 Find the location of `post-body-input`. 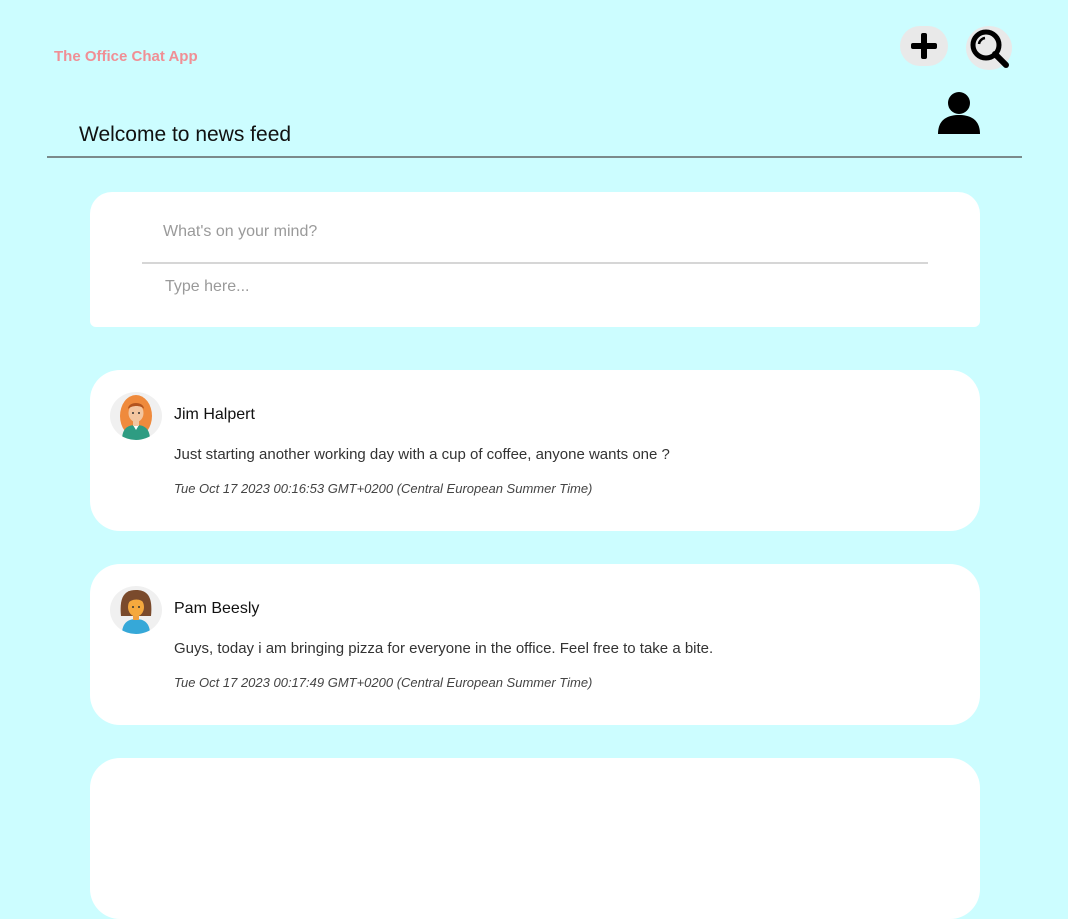

post-body-input is located at coordinates (545, 295).